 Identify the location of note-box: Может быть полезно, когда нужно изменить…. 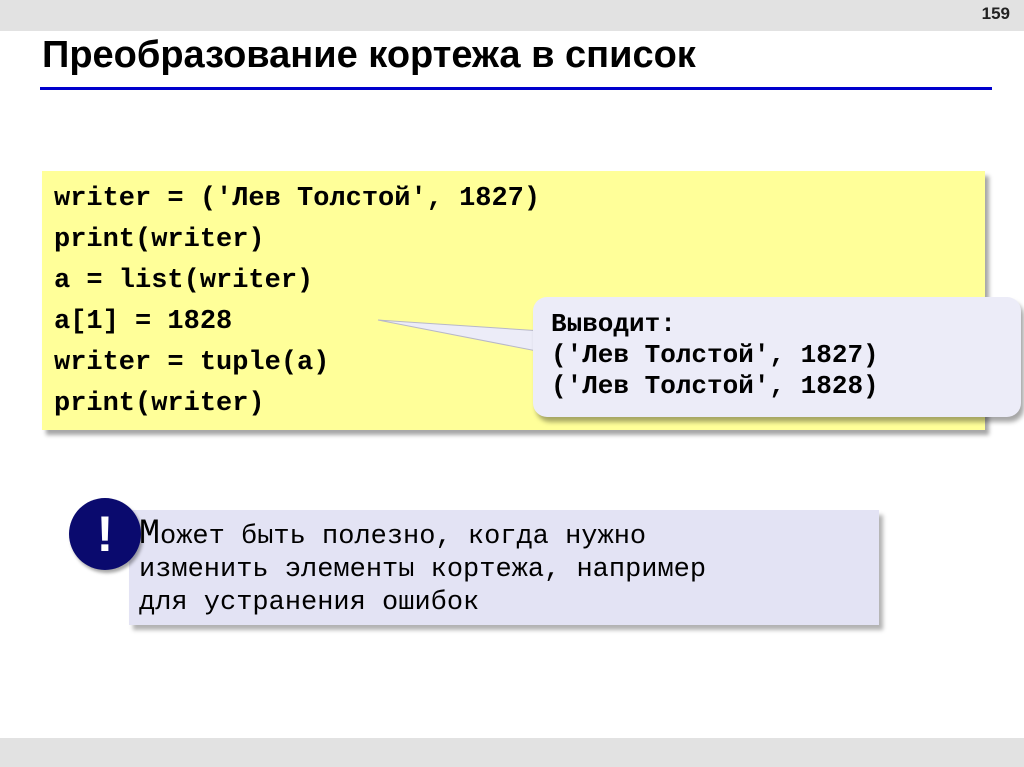
(504, 567).